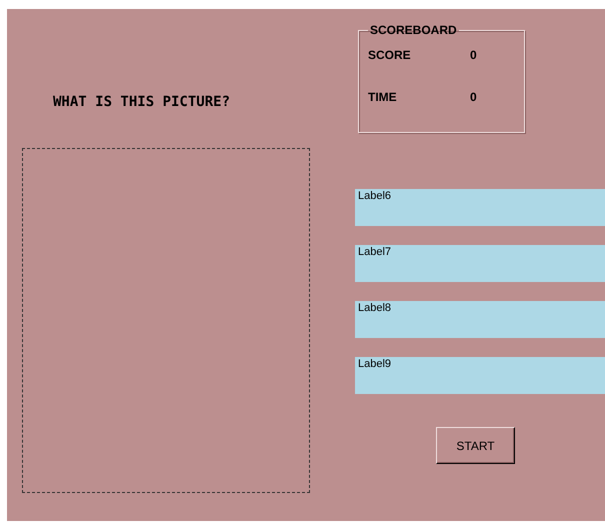 The width and height of the screenshot is (605, 529). Describe the element at coordinates (480, 263) in the screenshot. I see `answer-label: Label7` at that location.